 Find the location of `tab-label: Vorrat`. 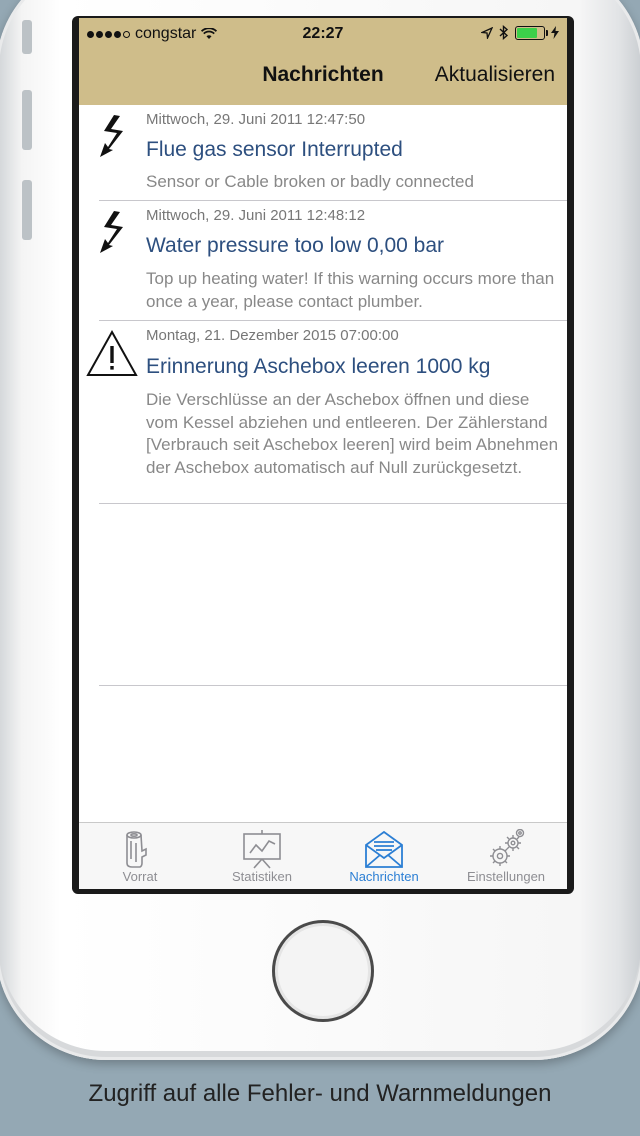

tab-label: Vorrat is located at coordinates (140, 876).